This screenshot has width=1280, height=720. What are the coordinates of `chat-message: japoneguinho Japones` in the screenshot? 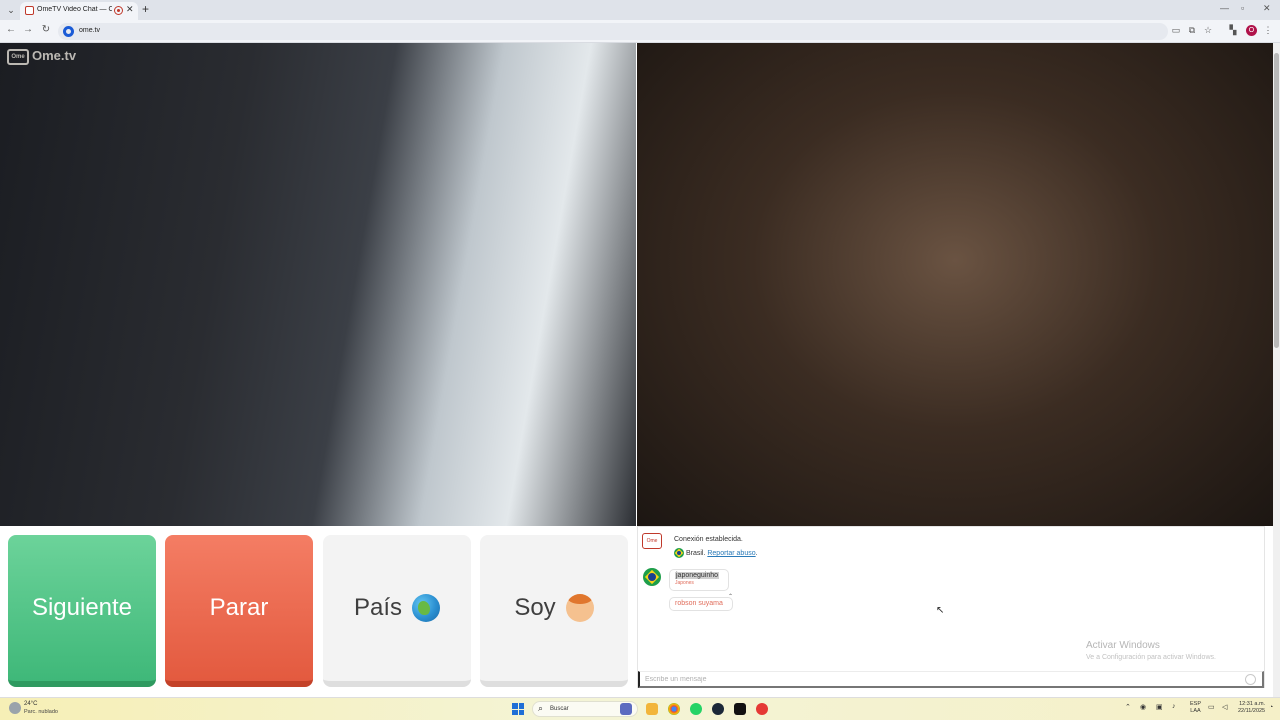 It's located at (699, 580).